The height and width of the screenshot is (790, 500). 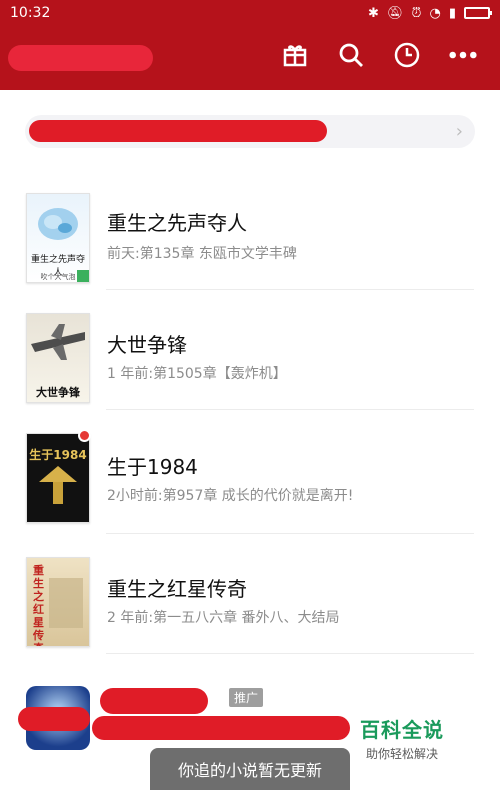 I want to click on book-latest-chapter: 前天:第135章 东瓯市文学丰碑, so click(x=202, y=254).